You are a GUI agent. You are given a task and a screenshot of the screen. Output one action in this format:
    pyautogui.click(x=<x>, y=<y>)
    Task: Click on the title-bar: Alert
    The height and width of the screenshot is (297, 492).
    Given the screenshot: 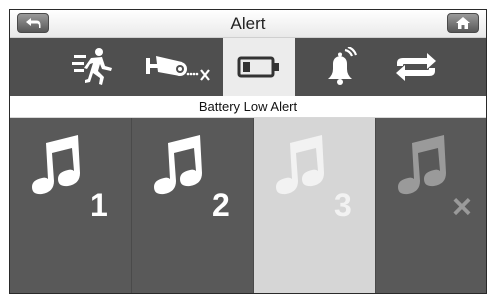 What is the action you would take?
    pyautogui.click(x=248, y=24)
    